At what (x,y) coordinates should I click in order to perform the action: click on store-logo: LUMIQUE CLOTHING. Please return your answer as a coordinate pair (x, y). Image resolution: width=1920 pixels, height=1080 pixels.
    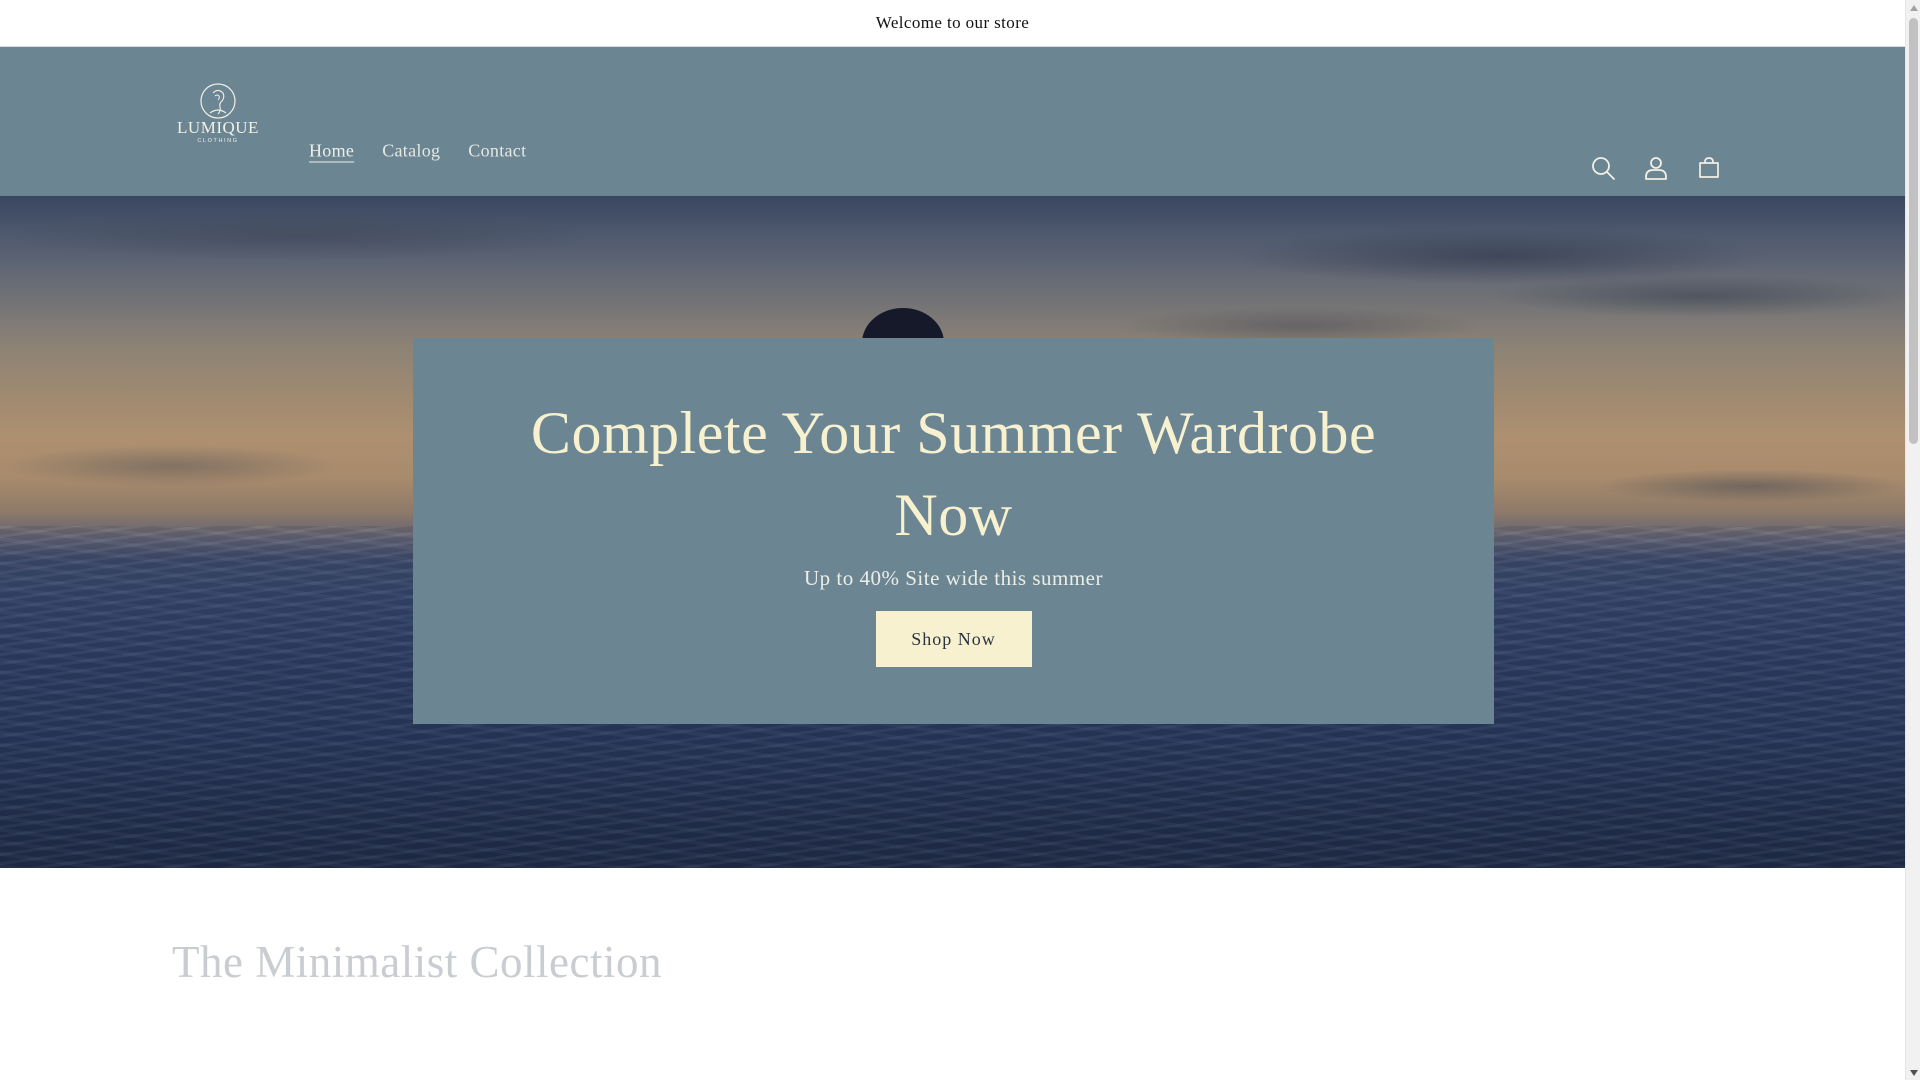
    Looking at the image, I should click on (218, 122).